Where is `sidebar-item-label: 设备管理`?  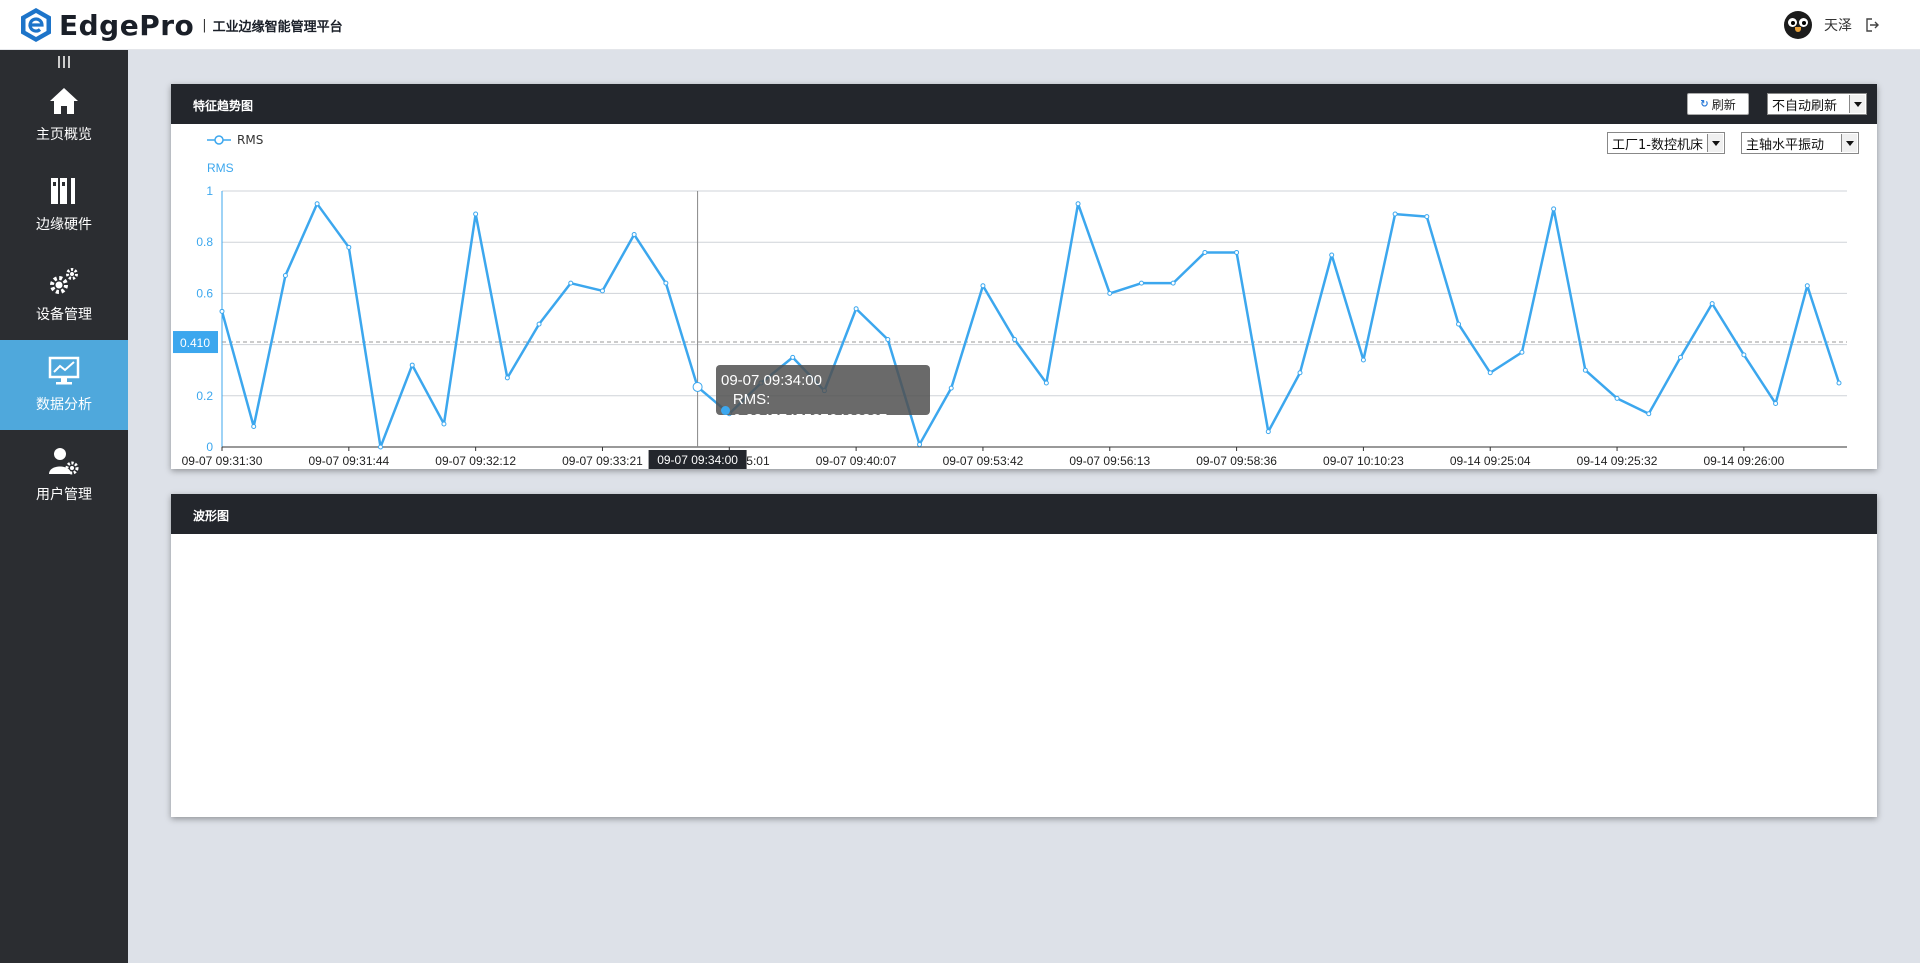 sidebar-item-label: 设备管理 is located at coordinates (64, 315).